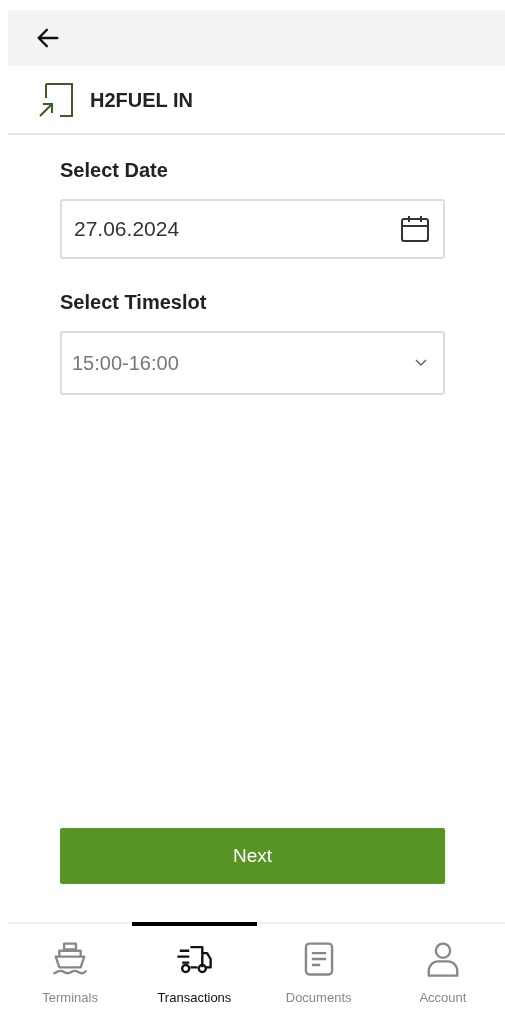 Image resolution: width=505 pixels, height=1012 pixels. I want to click on page-title: H2FUEL IN, so click(141, 100).